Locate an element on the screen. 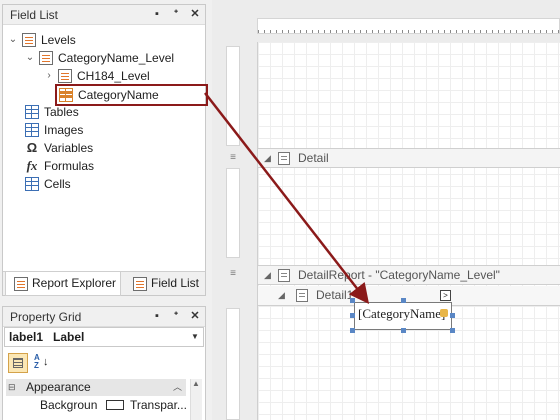 The height and width of the screenshot is (420, 560). drag-arrow is located at coordinates (287, 198).